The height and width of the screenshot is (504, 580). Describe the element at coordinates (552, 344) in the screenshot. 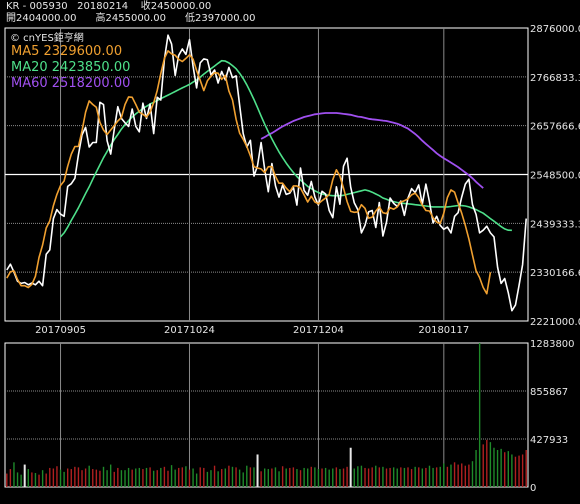

I see `volume-y-tick-label-0: 1283800` at that location.